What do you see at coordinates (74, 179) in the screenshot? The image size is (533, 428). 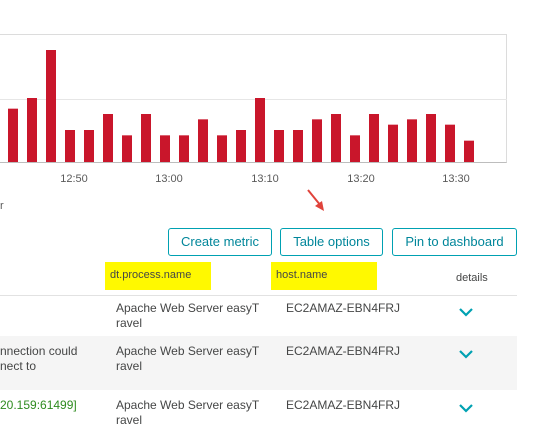 I see `x-tick-label: 12:50` at bounding box center [74, 179].